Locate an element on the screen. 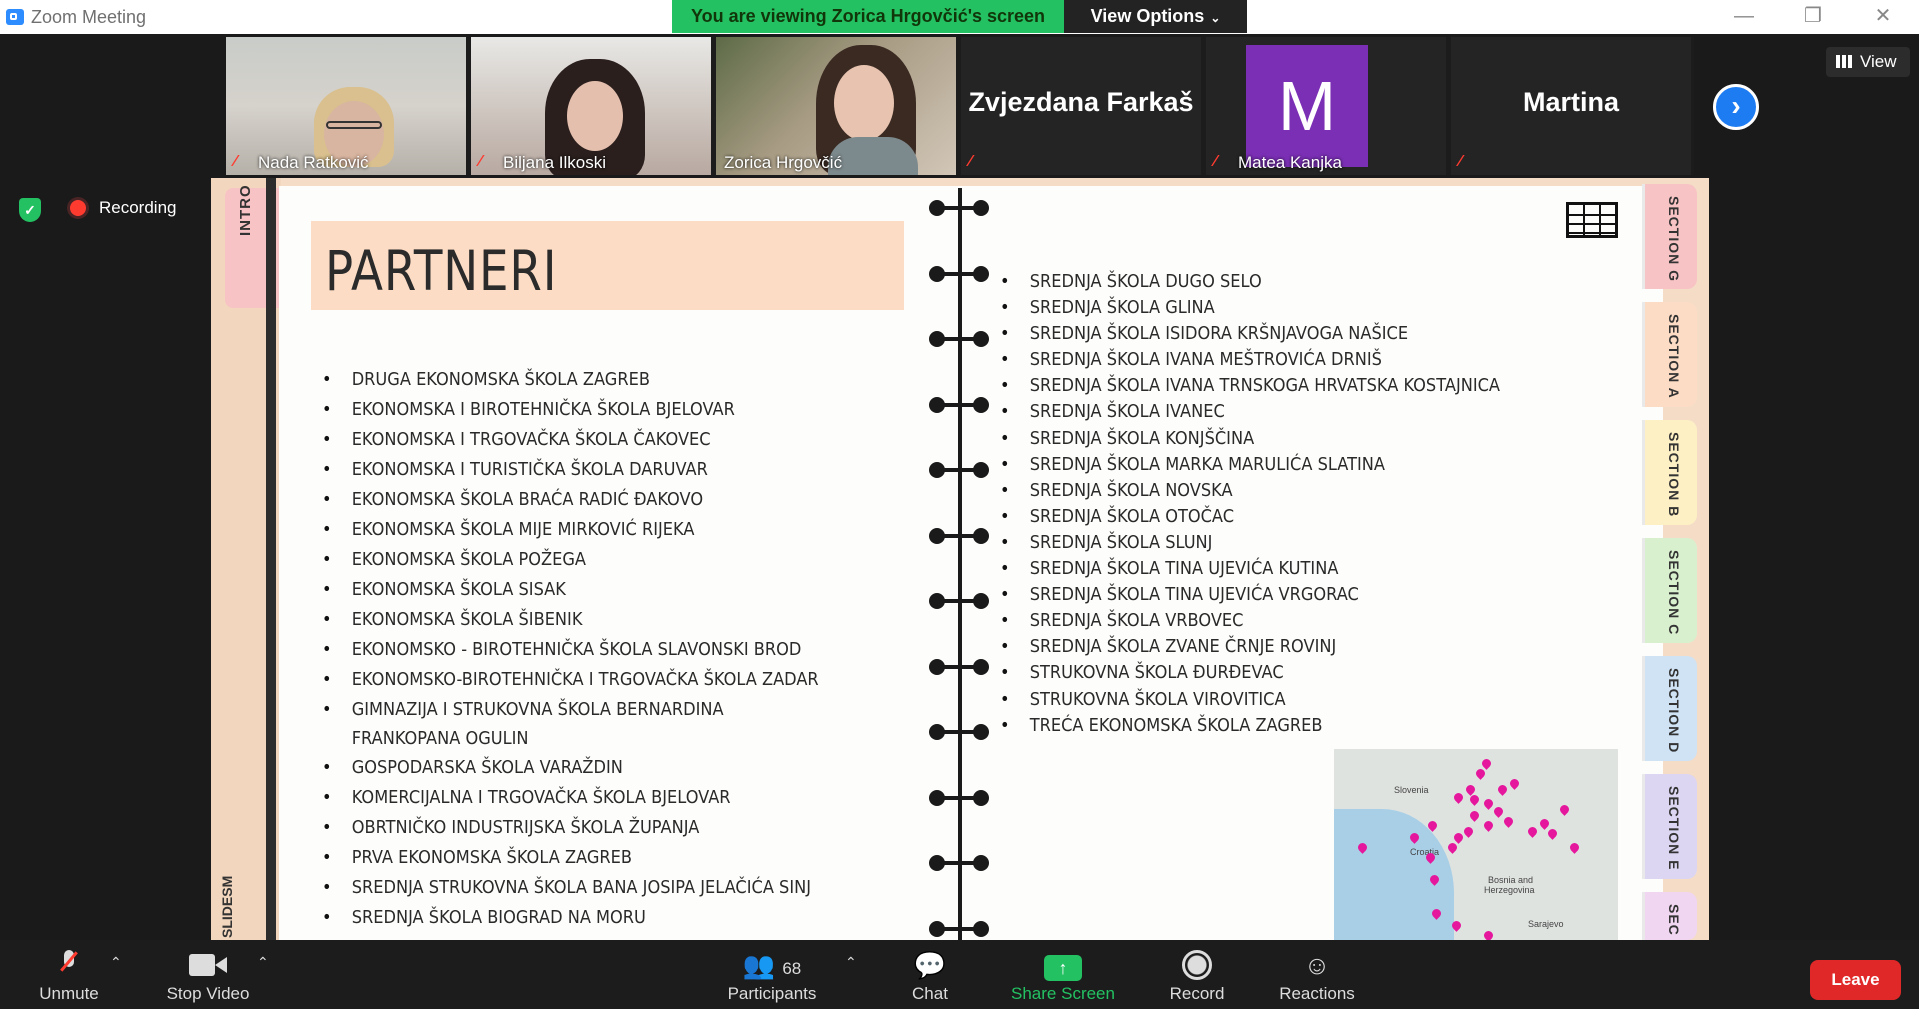 This screenshot has width=1919, height=1009. stop-video-button: Stop Video is located at coordinates (208, 974).